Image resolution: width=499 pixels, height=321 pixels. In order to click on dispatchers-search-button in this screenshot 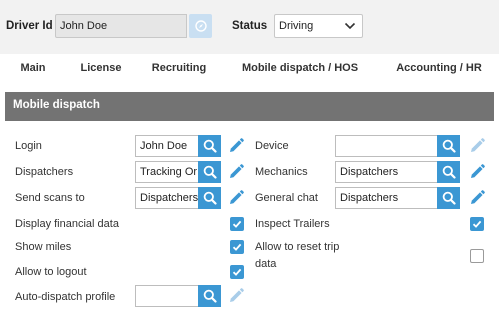, I will do `click(209, 172)`.